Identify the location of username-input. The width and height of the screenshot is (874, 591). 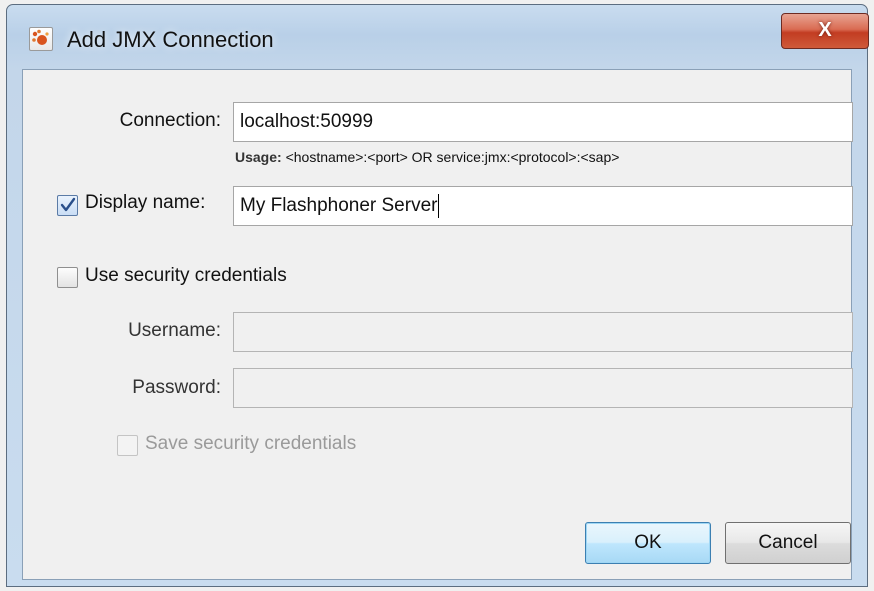
(543, 332).